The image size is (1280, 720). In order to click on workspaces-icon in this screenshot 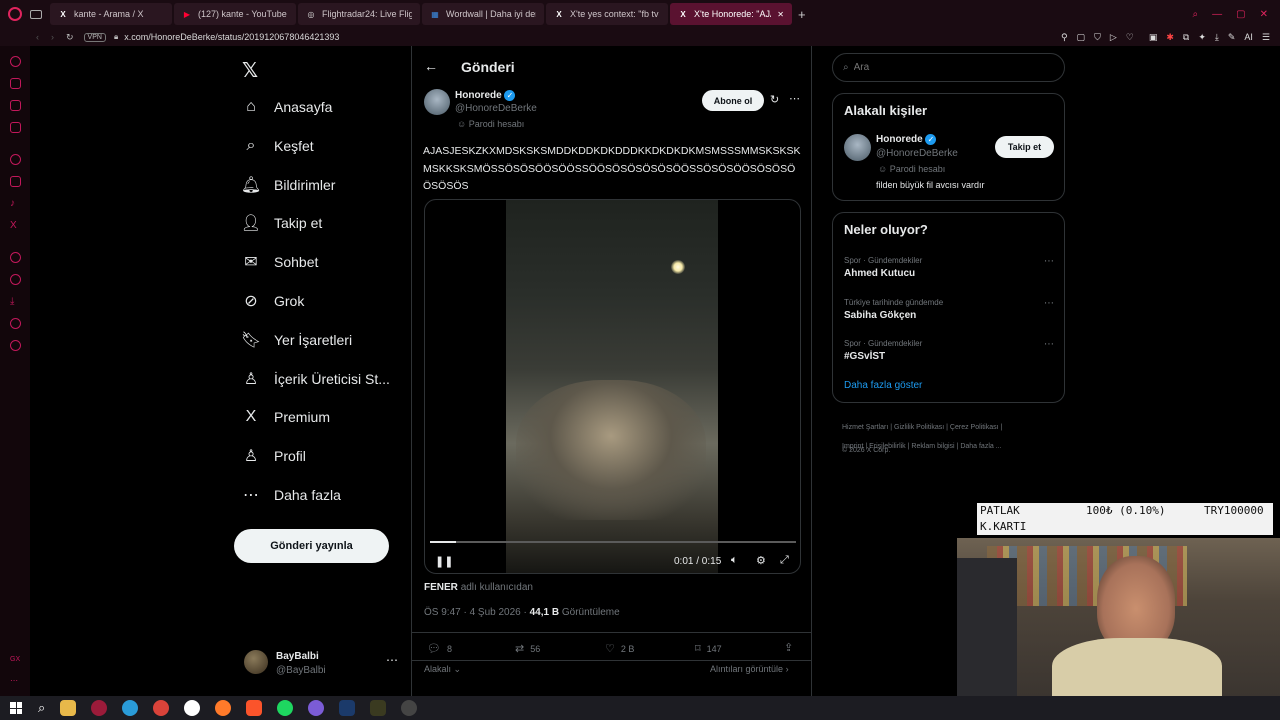, I will do `click(36, 14)`.